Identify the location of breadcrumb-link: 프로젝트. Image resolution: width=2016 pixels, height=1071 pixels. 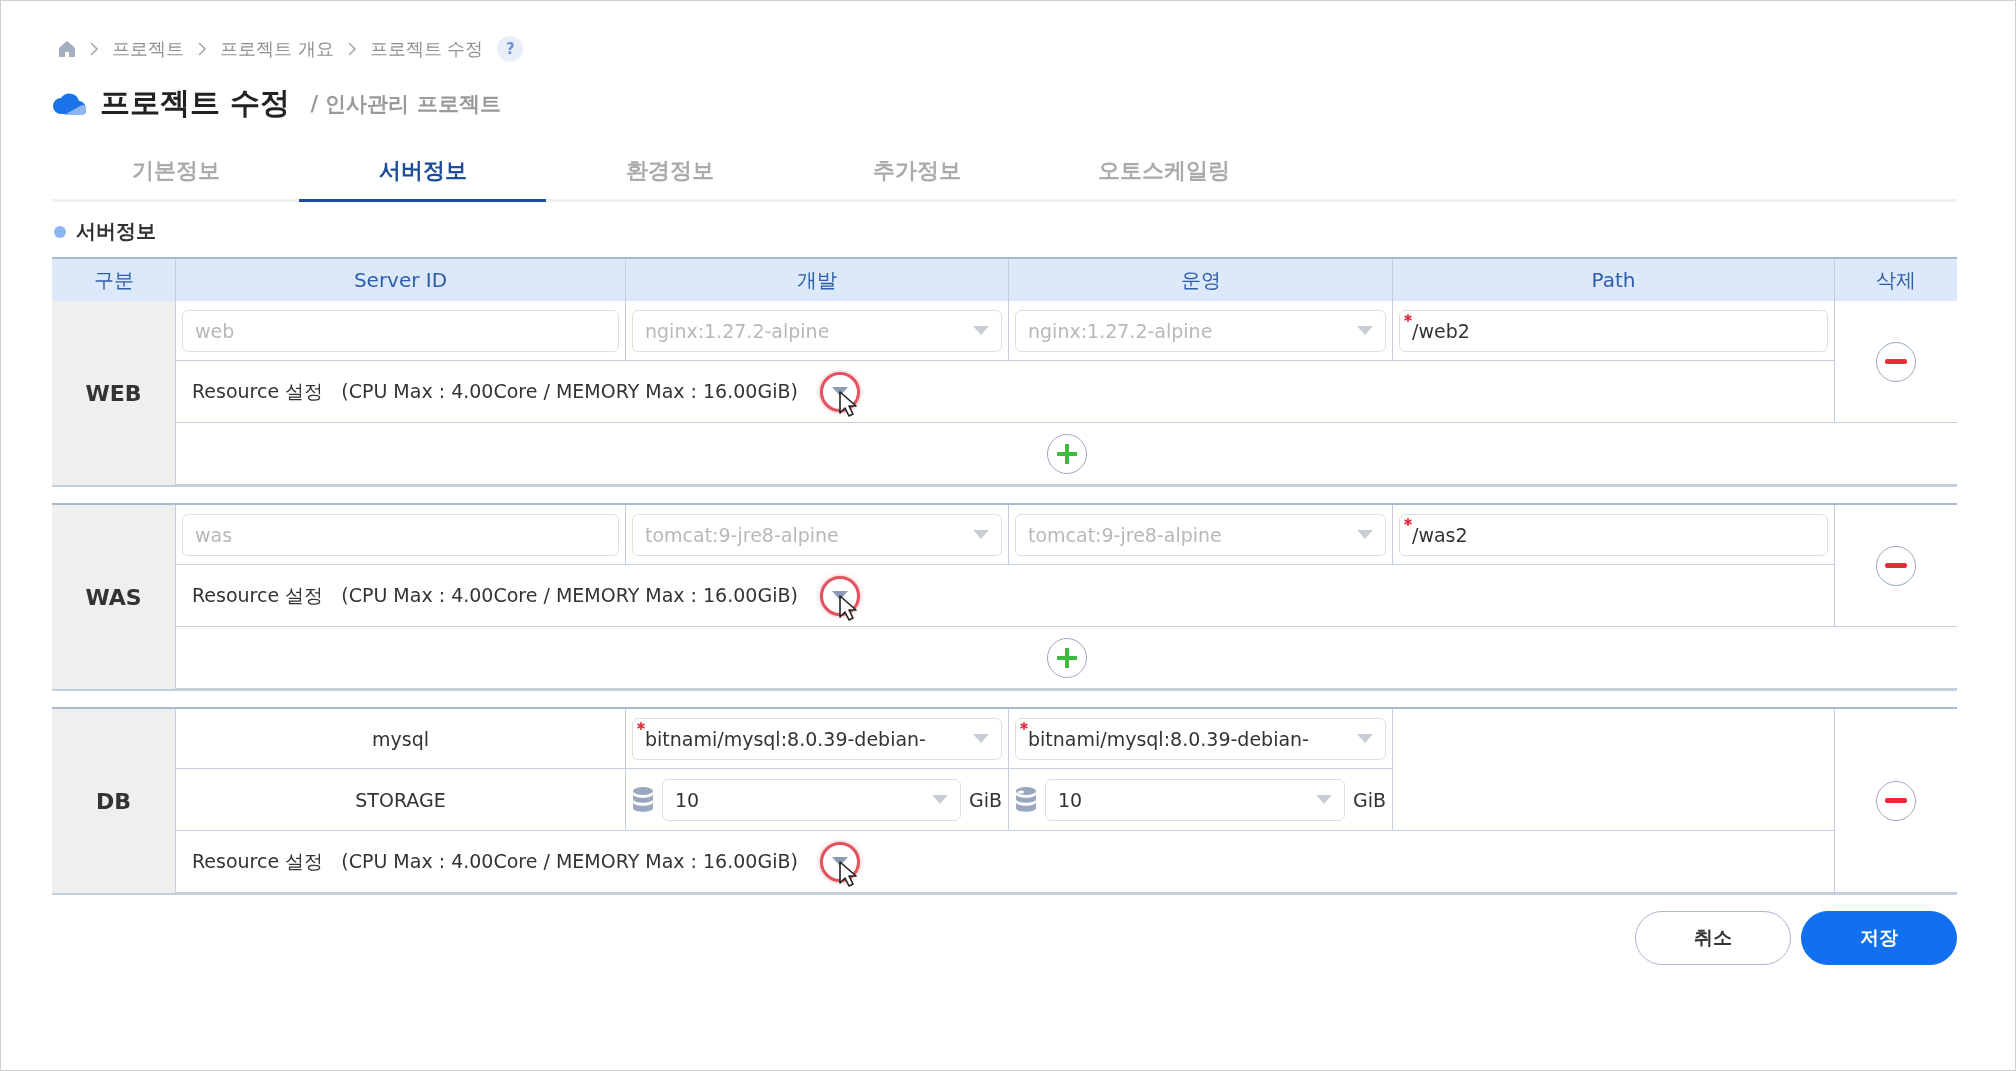
(148, 49).